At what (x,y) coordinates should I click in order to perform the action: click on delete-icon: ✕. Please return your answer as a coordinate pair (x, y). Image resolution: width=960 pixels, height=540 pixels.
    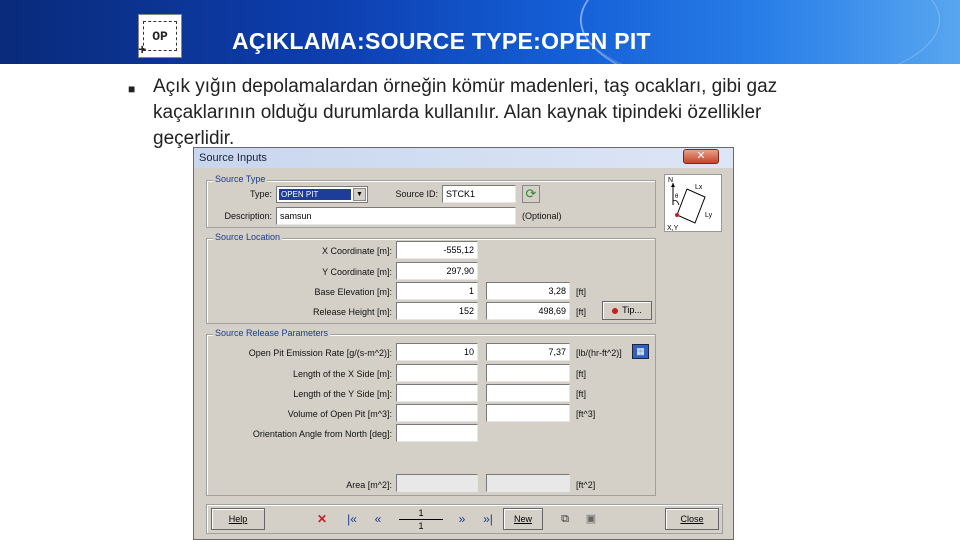
    Looking at the image, I should click on (322, 520).